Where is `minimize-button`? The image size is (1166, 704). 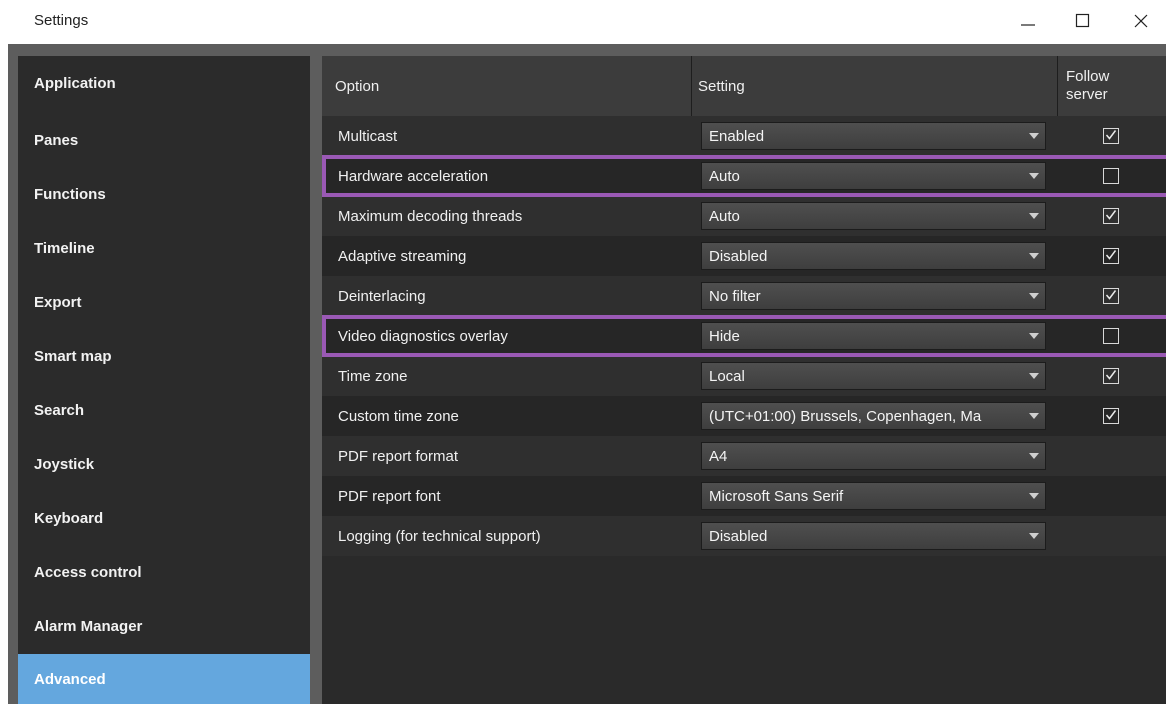
minimize-button is located at coordinates (1028, 21).